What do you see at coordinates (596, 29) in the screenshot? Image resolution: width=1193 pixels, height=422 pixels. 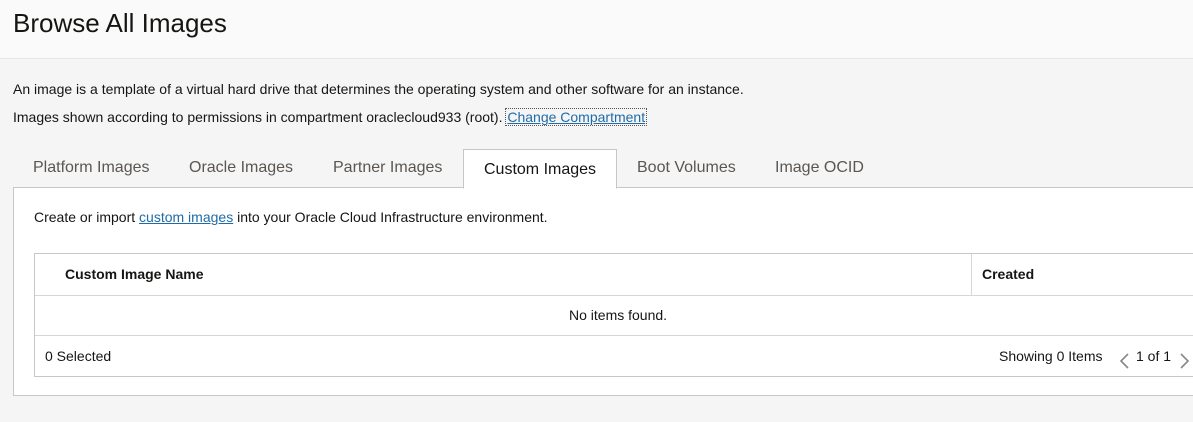 I see `page-header: Browse All Images` at bounding box center [596, 29].